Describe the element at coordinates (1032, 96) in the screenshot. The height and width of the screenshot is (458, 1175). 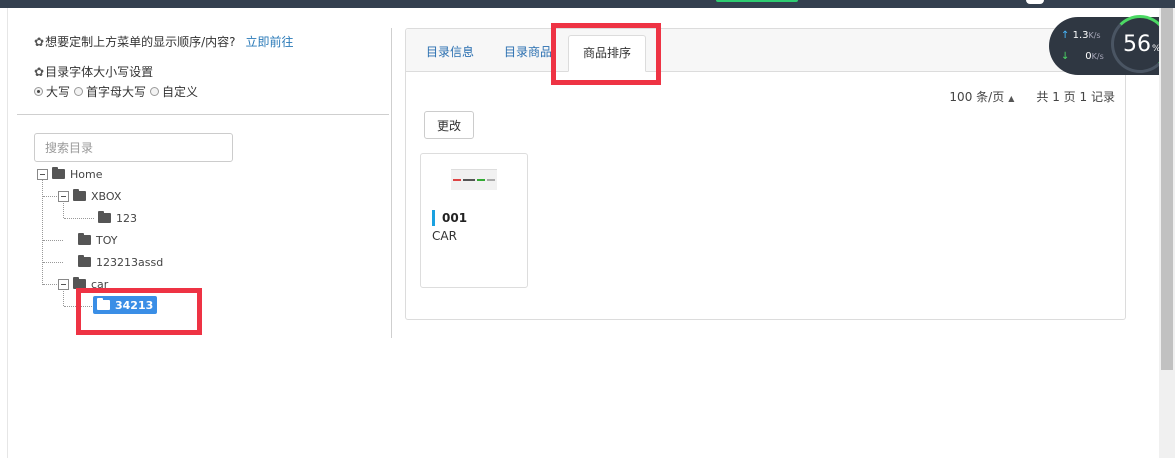
I see `pagination: 100 条/页 ▲ 共 1 页 1 记录` at that location.